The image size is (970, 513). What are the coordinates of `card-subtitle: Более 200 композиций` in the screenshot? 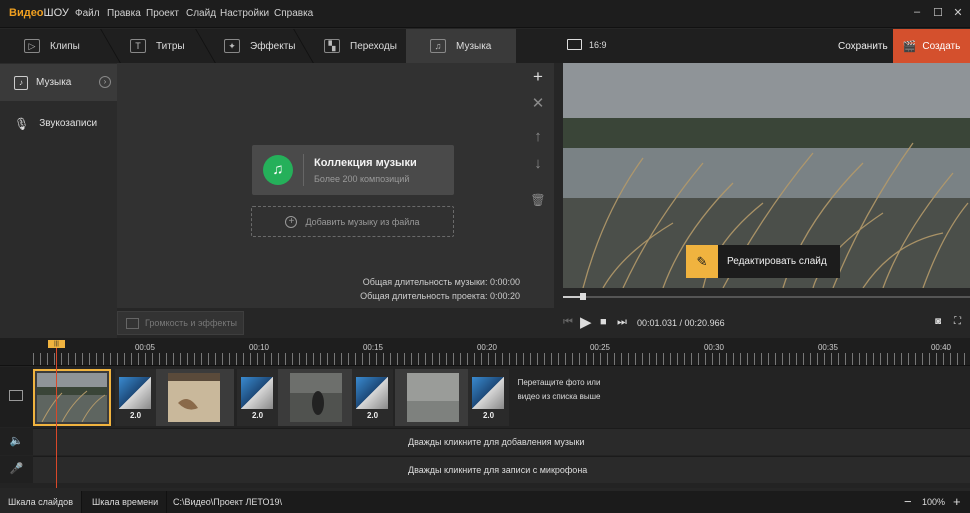 It's located at (362, 179).